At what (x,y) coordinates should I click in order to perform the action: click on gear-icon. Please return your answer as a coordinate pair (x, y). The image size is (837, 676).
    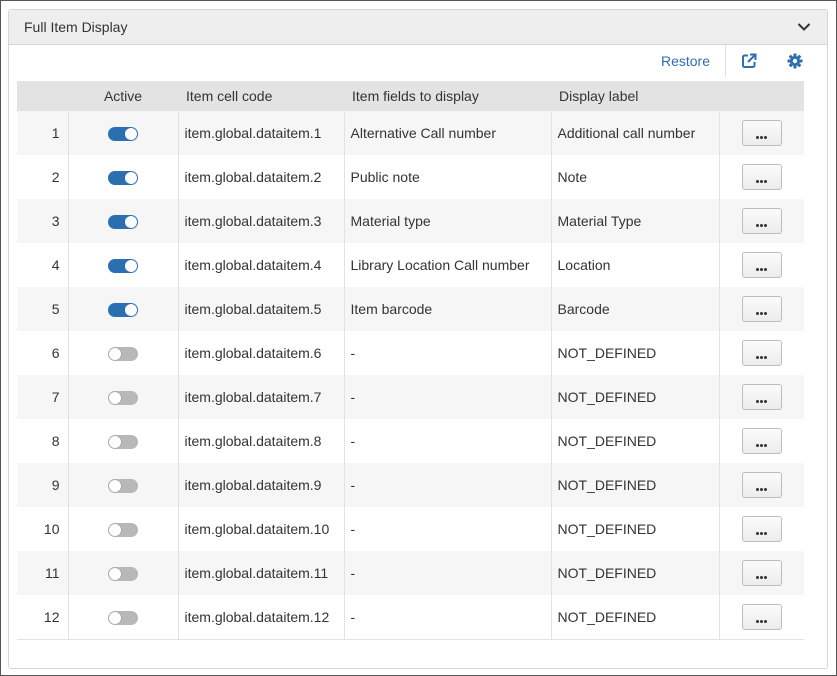
    Looking at the image, I should click on (795, 61).